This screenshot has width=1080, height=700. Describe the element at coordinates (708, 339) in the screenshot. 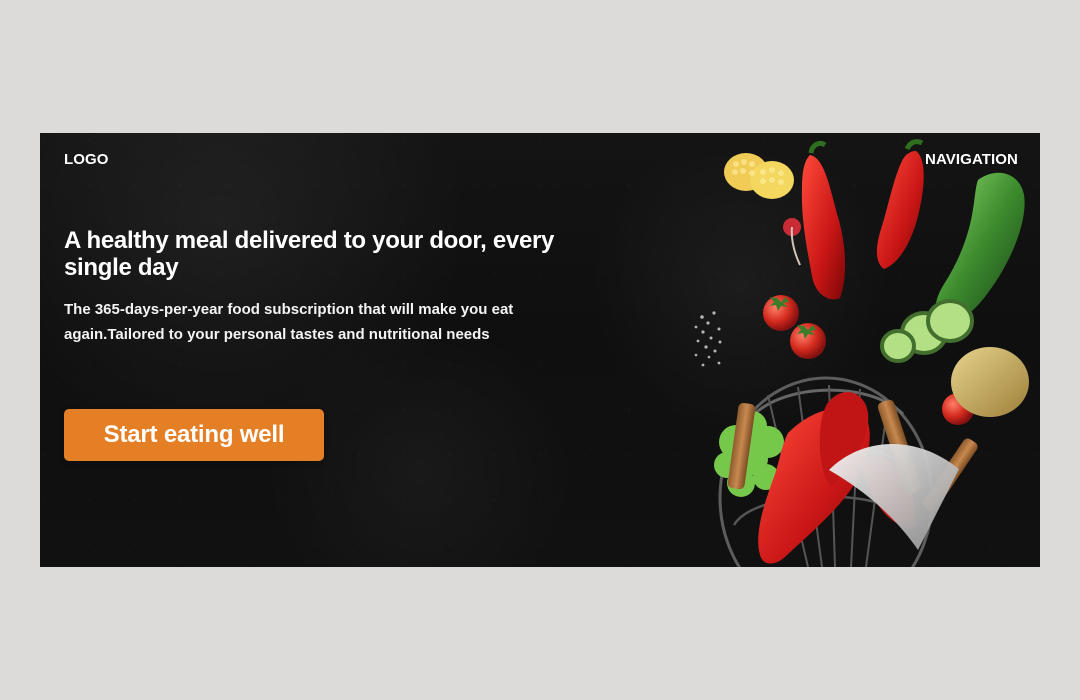

I see `seed-cluster-icon` at that location.